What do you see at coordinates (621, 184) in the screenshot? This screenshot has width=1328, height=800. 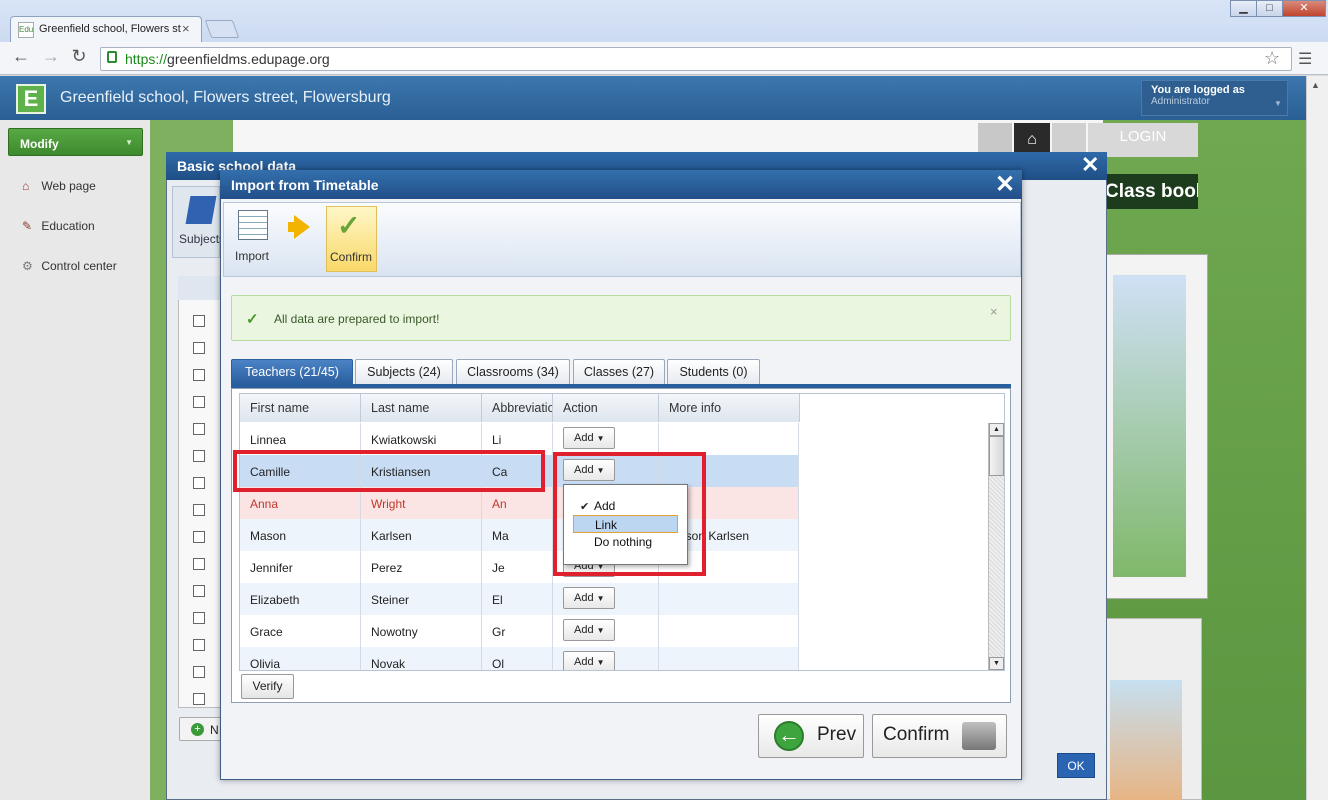 I see `import-dialog-title: Import from Timetable` at bounding box center [621, 184].